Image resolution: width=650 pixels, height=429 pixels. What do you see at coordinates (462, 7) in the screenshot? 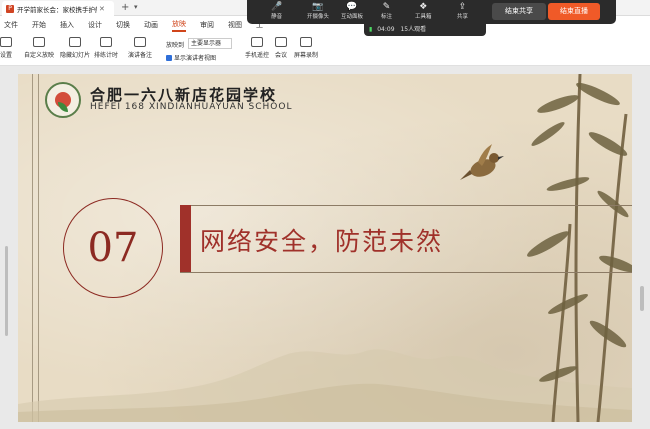
I see `share-icon: ⇪` at bounding box center [462, 7].